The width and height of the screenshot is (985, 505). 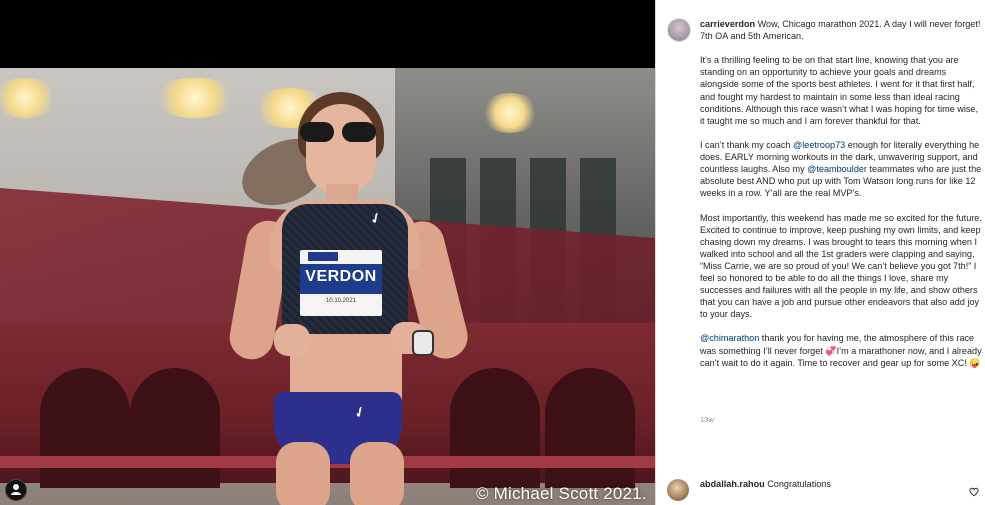 I want to click on bib-name: VERDON, so click(x=341, y=276).